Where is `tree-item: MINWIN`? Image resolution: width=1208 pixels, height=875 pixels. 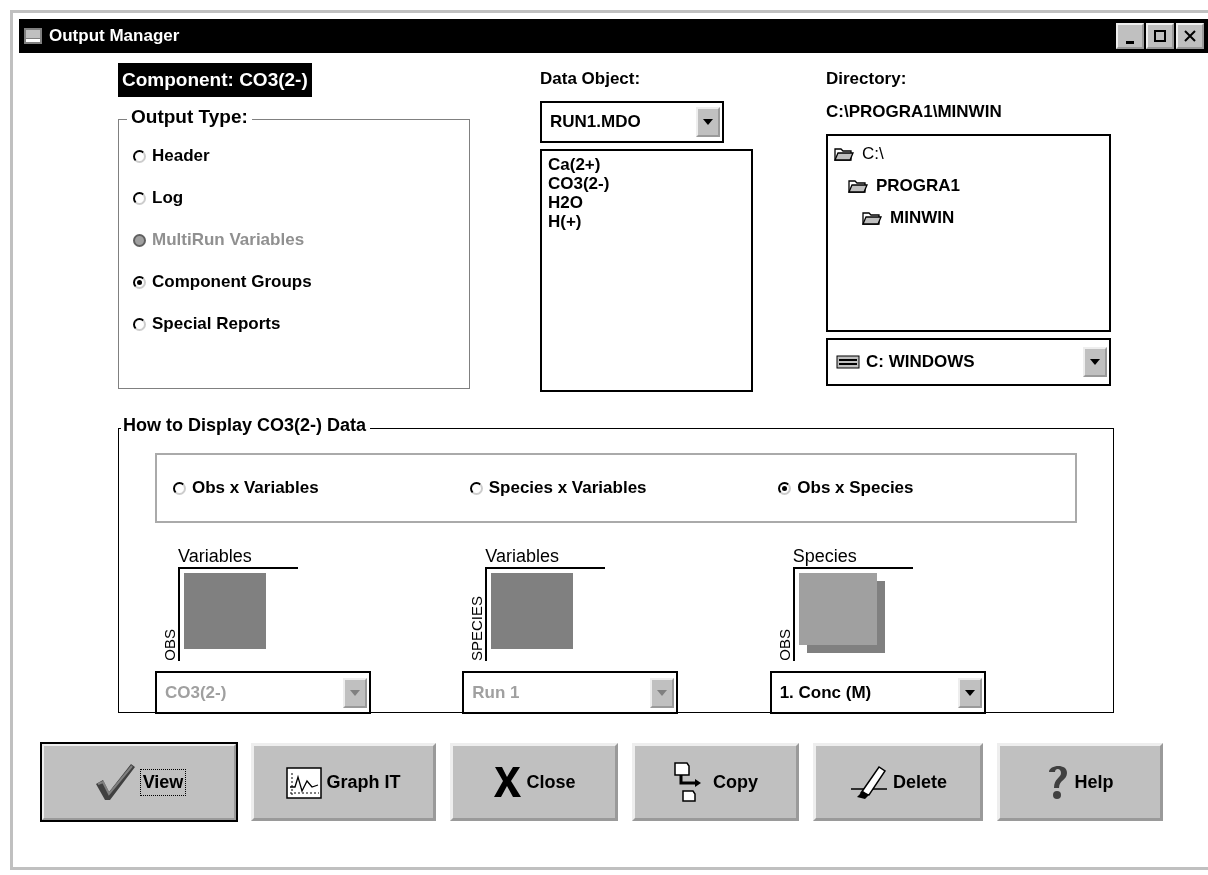 tree-item: MINWIN is located at coordinates (922, 218).